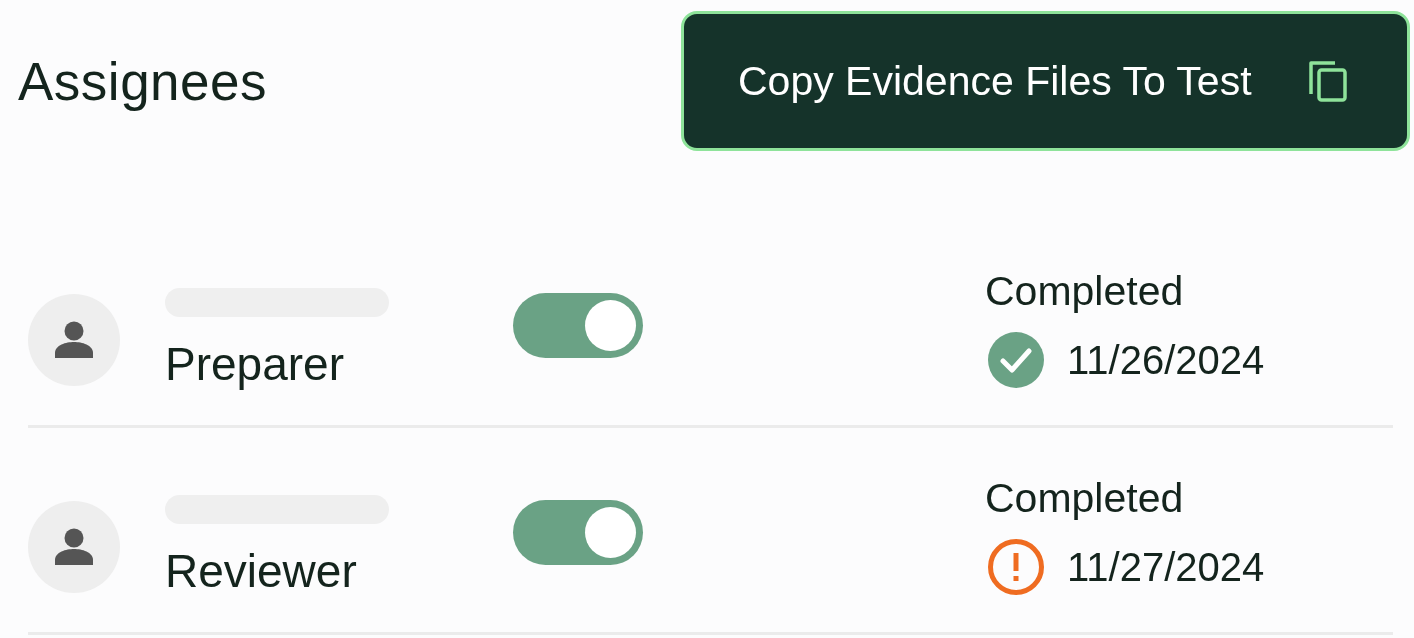 This screenshot has height=638, width=1414. I want to click on copy-evidence-button: Copy Evidence Files To Test, so click(1045, 81).